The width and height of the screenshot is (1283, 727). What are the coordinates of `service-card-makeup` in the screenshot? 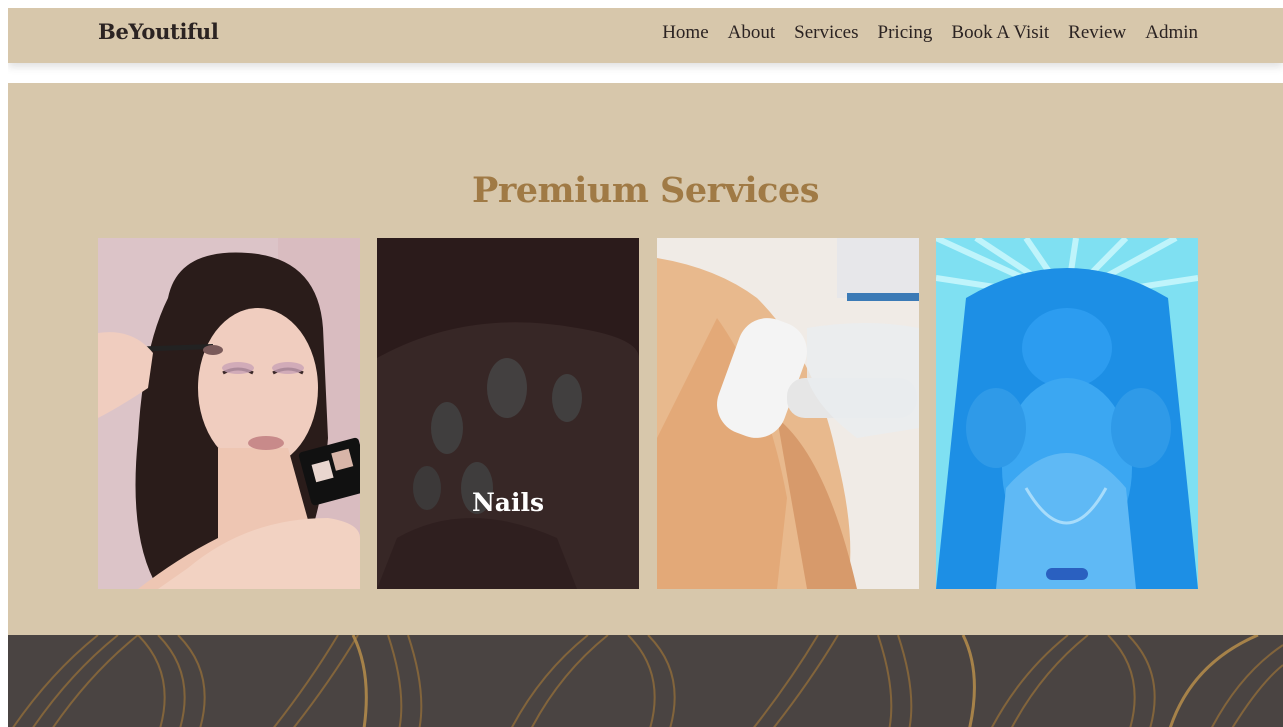 It's located at (229, 413).